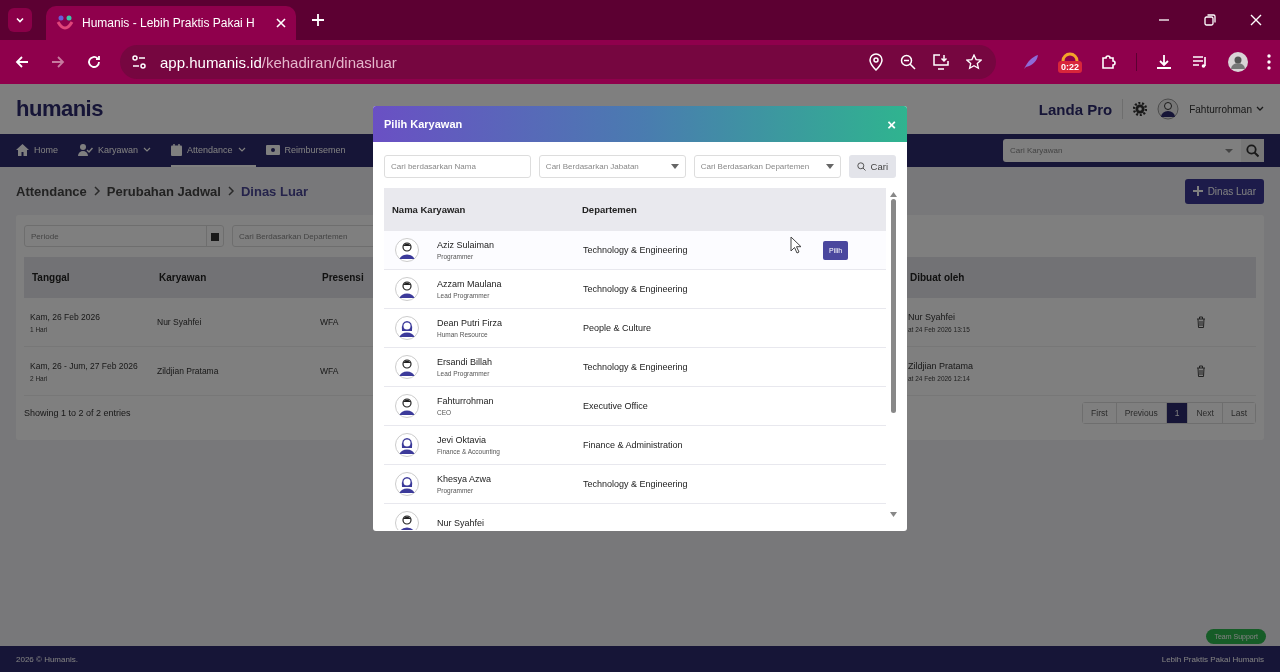 The height and width of the screenshot is (672, 1280). What do you see at coordinates (1238, 62) in the screenshot?
I see `profile-icon` at bounding box center [1238, 62].